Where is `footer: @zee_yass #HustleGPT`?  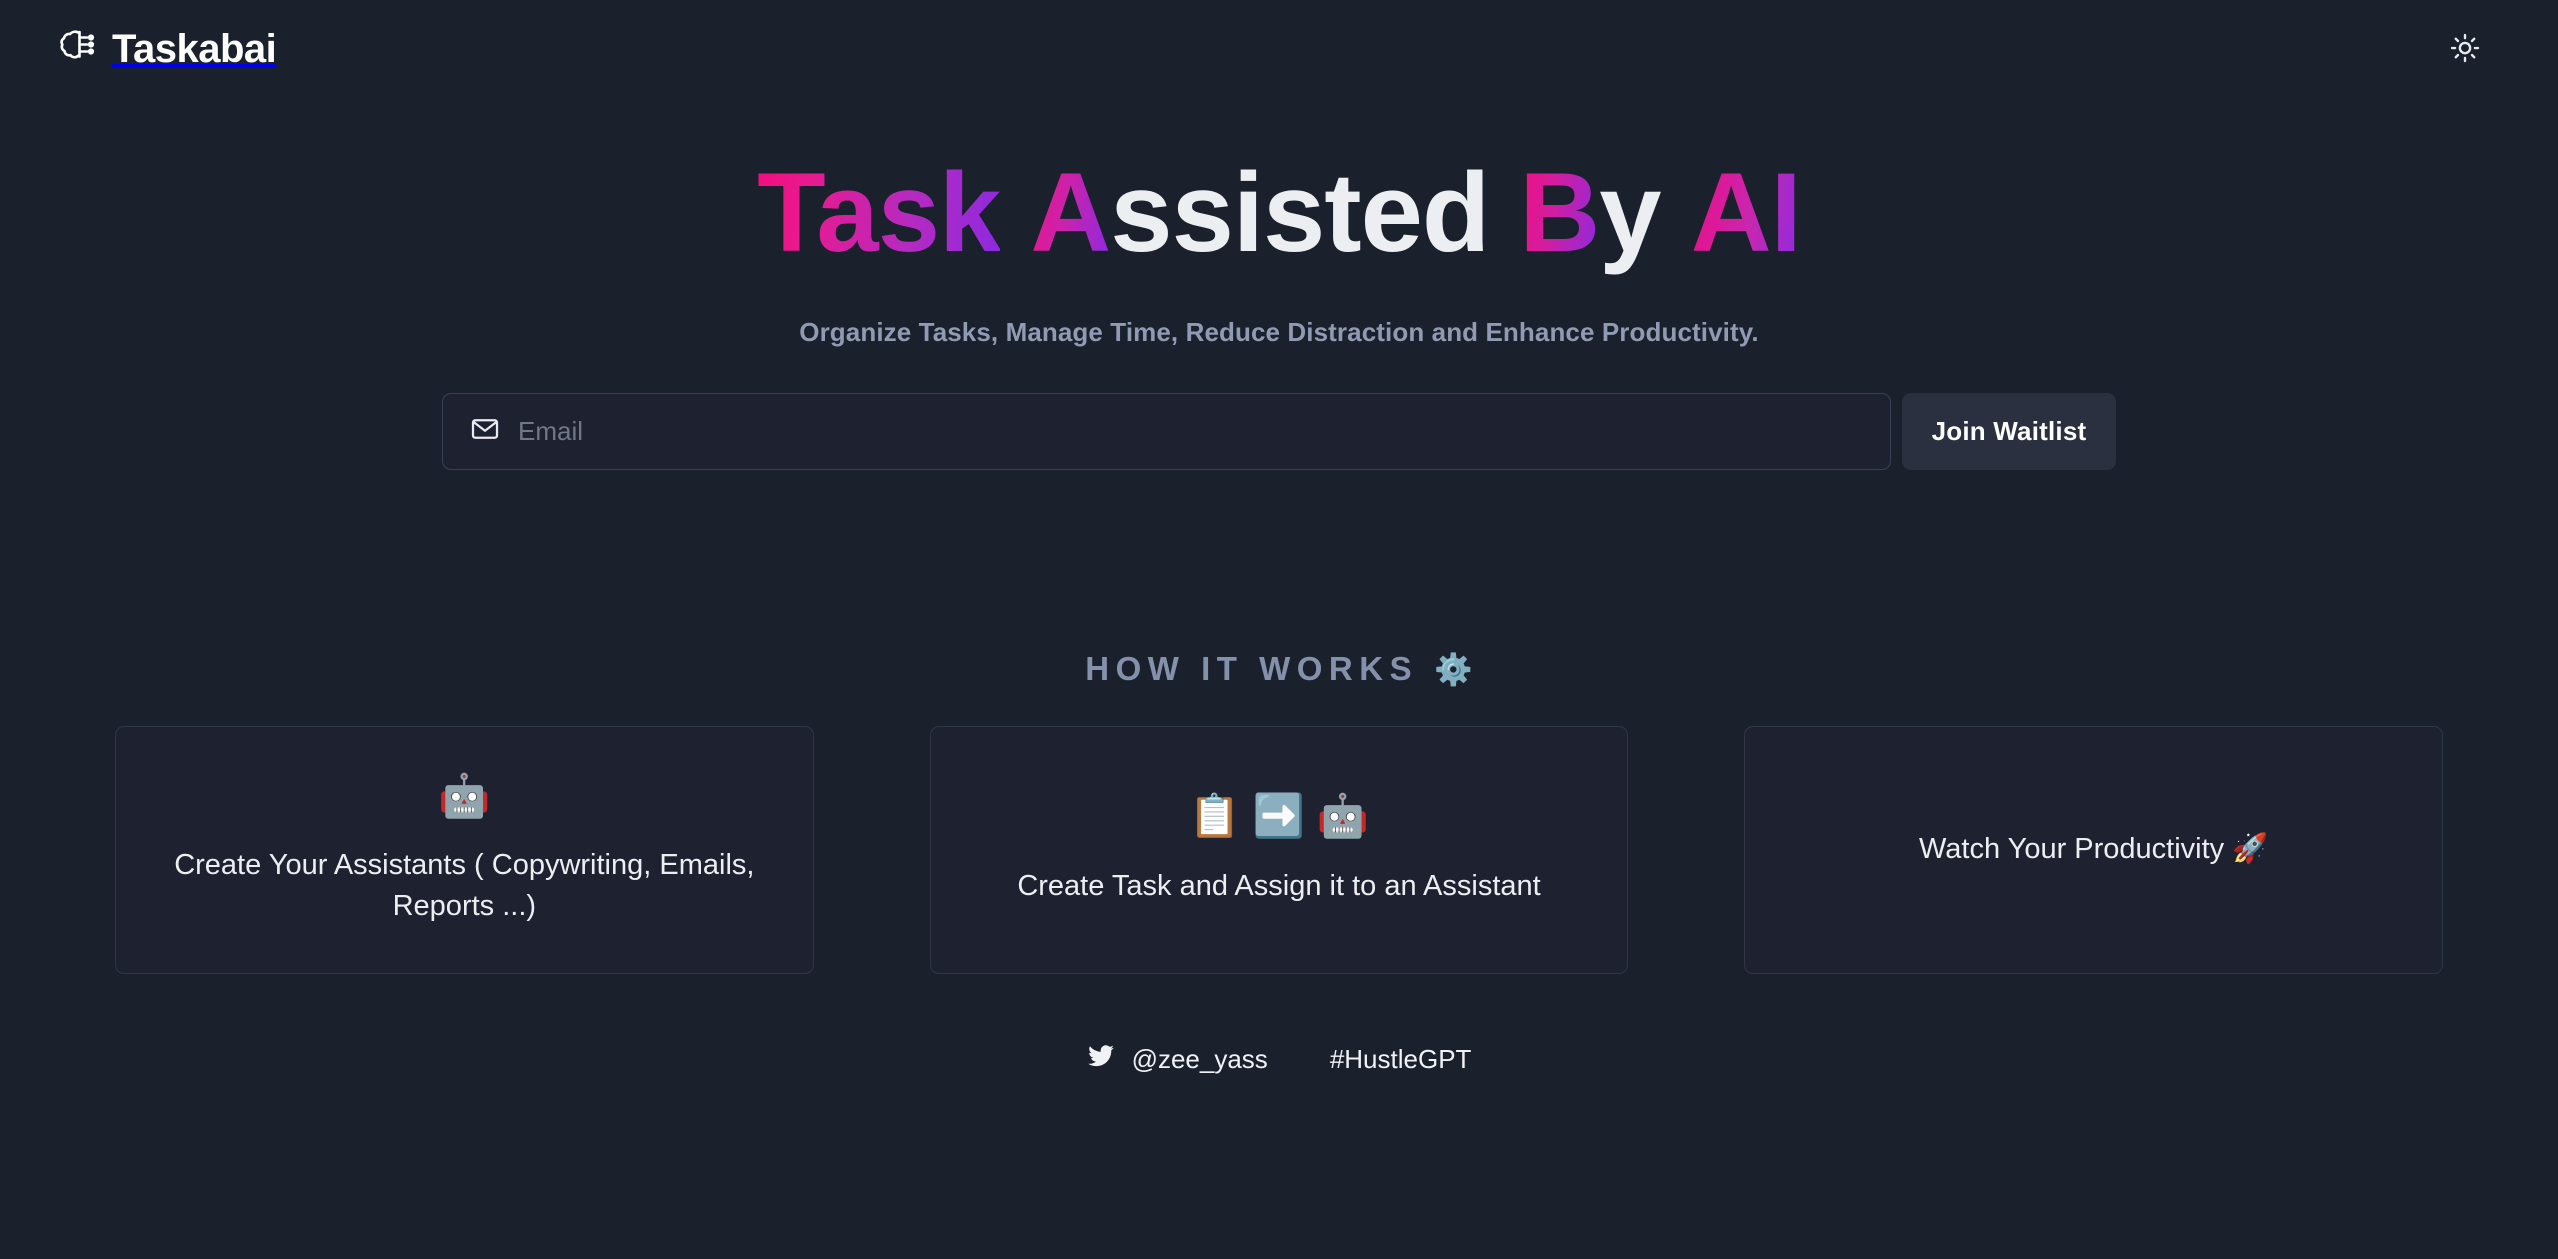
footer: @zee_yass #HustleGPT is located at coordinates (1279, 1059).